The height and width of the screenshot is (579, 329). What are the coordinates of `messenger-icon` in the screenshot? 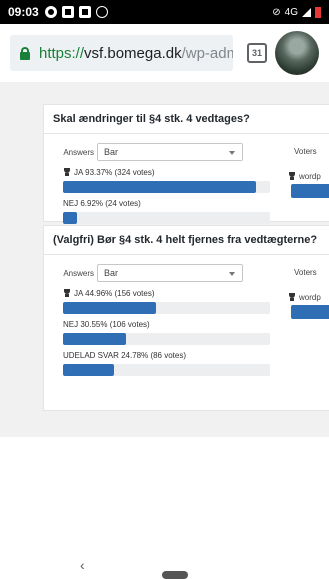 It's located at (101, 12).